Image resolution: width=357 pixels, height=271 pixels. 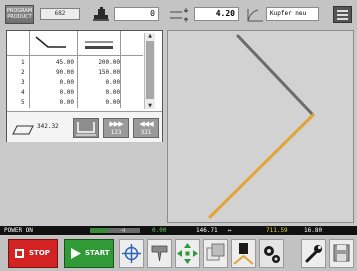 What do you see at coordinates (207, 230) in the screenshot?
I see `position-2: 146.71` at bounding box center [207, 230].